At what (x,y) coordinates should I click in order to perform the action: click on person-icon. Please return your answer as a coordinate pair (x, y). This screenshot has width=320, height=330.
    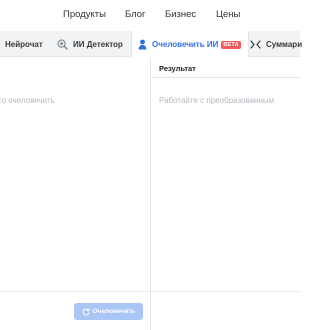
    Looking at the image, I should click on (142, 44).